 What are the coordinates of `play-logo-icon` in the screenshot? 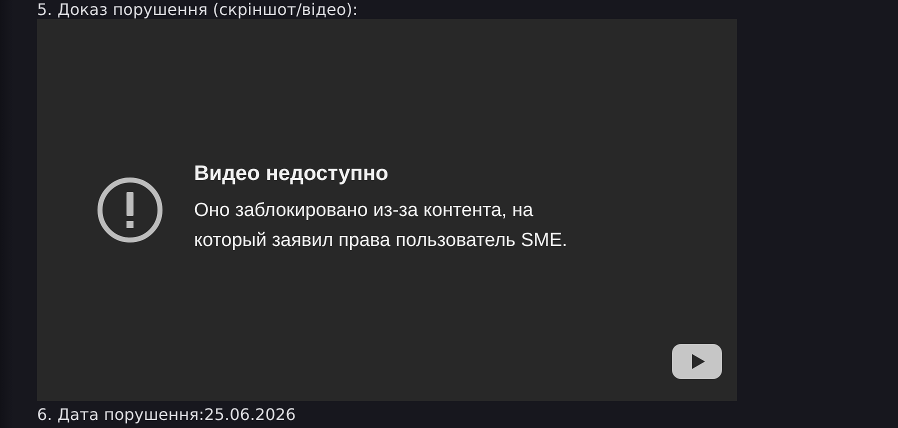 It's located at (697, 361).